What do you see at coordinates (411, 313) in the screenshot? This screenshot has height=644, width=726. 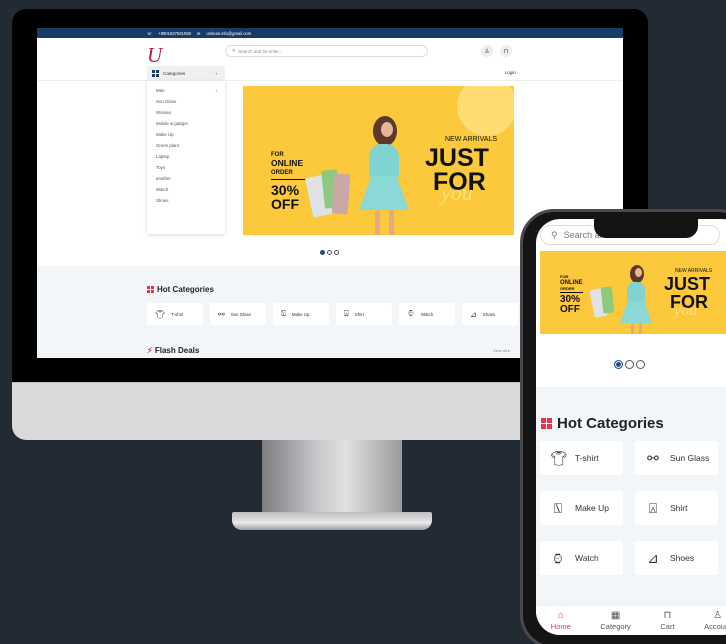 I see `watch-icon: ⌚︎` at bounding box center [411, 313].